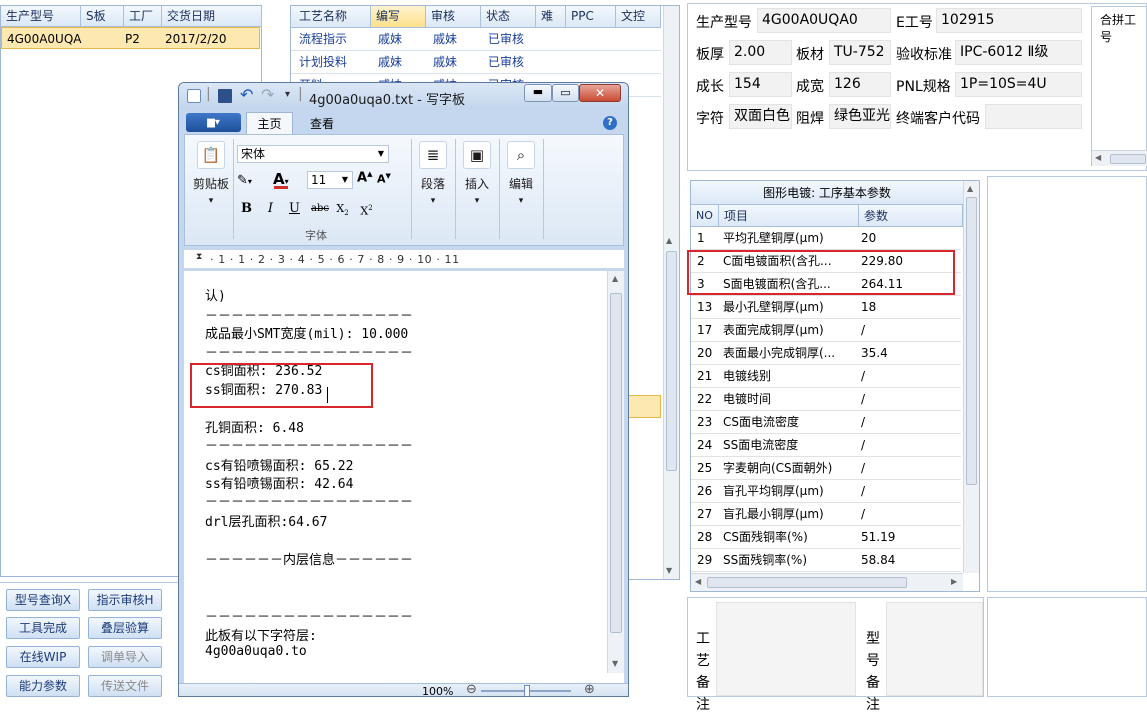  What do you see at coordinates (453, 17) in the screenshot?
I see `col-header-review: 审核` at bounding box center [453, 17].